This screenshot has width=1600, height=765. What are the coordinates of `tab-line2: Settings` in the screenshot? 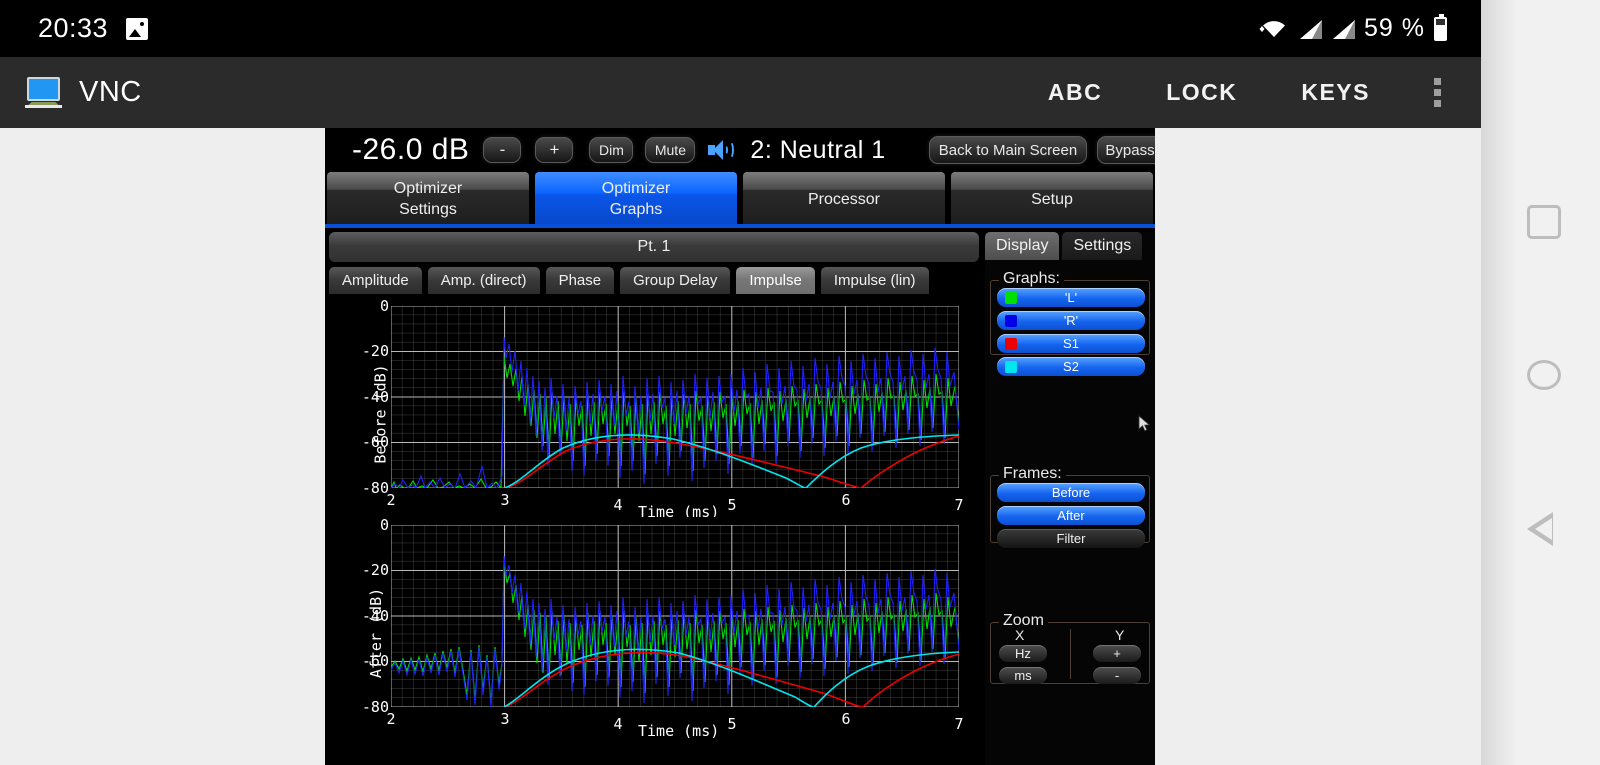 It's located at (428, 209).